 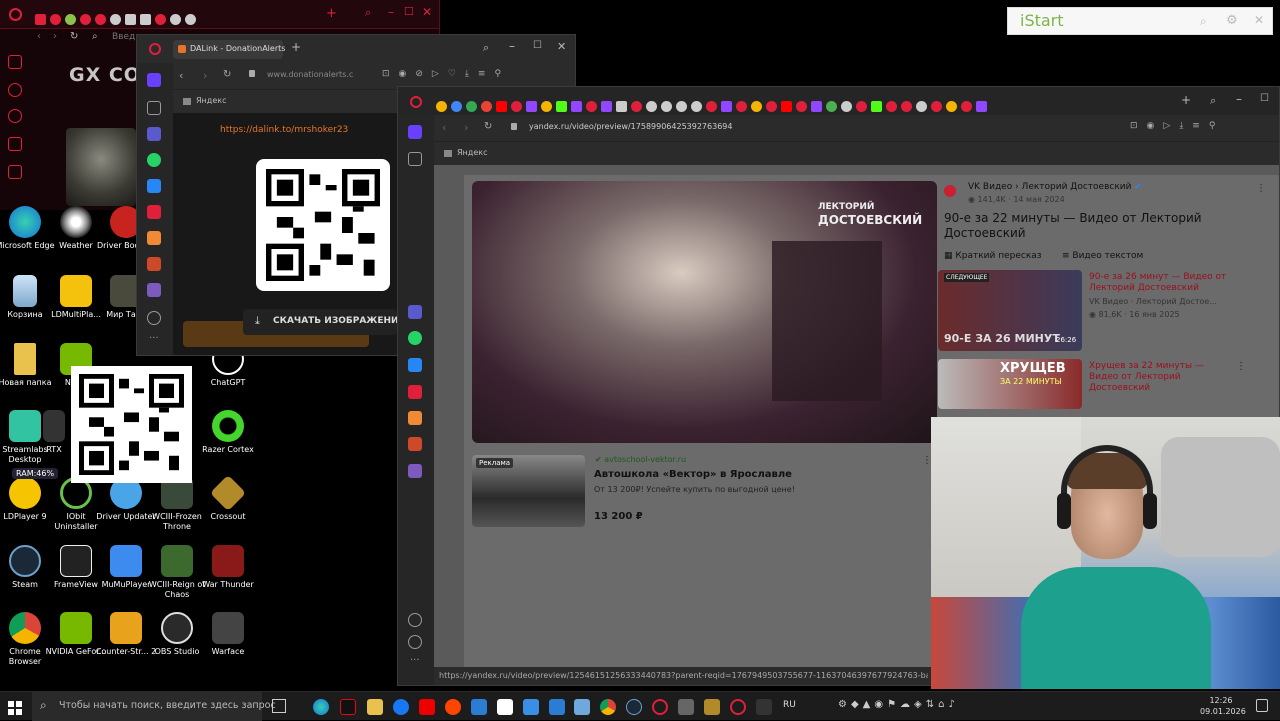 I want to click on gx-search-small-icon: ⌕, so click(x=95, y=36).